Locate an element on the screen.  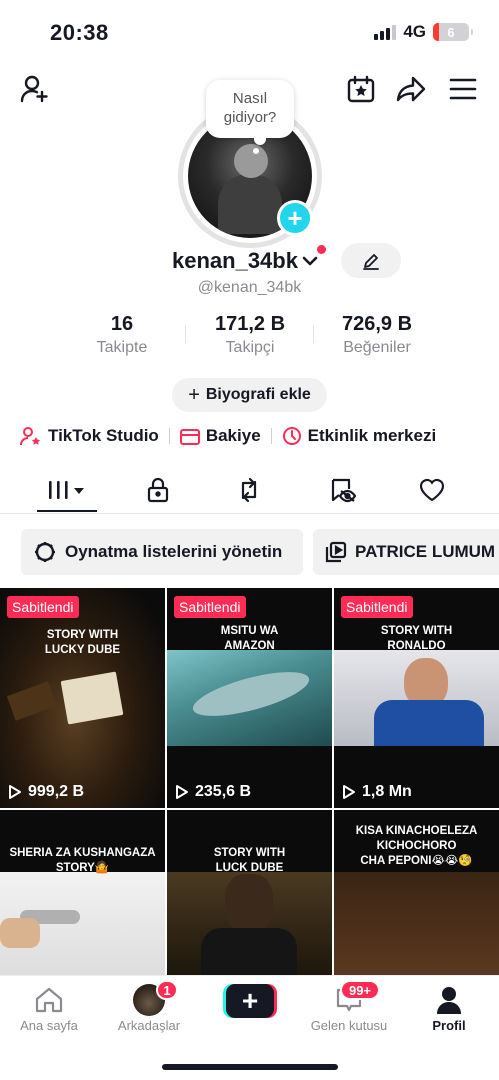
calendar-star-icon is located at coordinates (361, 89).